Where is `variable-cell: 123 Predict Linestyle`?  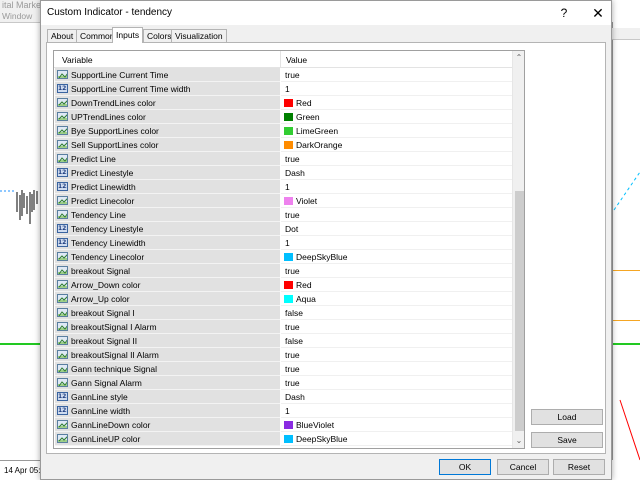 variable-cell: 123 Predict Linestyle is located at coordinates (167, 173).